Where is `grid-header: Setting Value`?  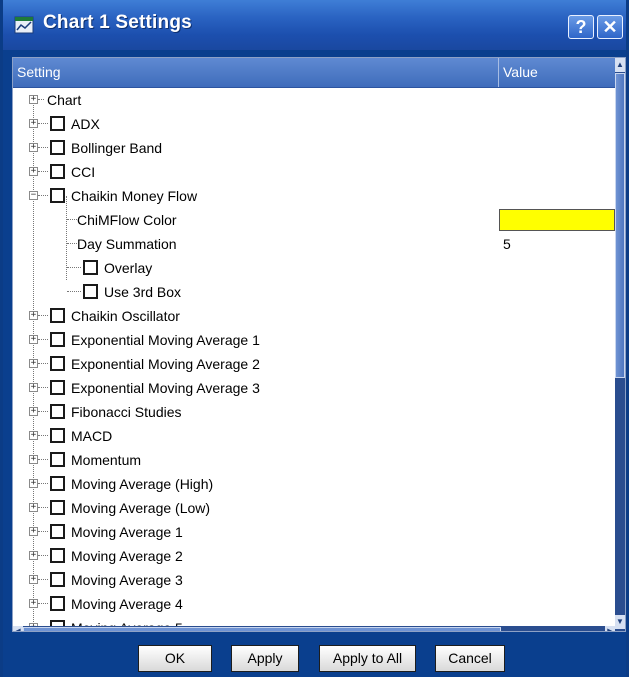
grid-header: Setting Value is located at coordinates (314, 73).